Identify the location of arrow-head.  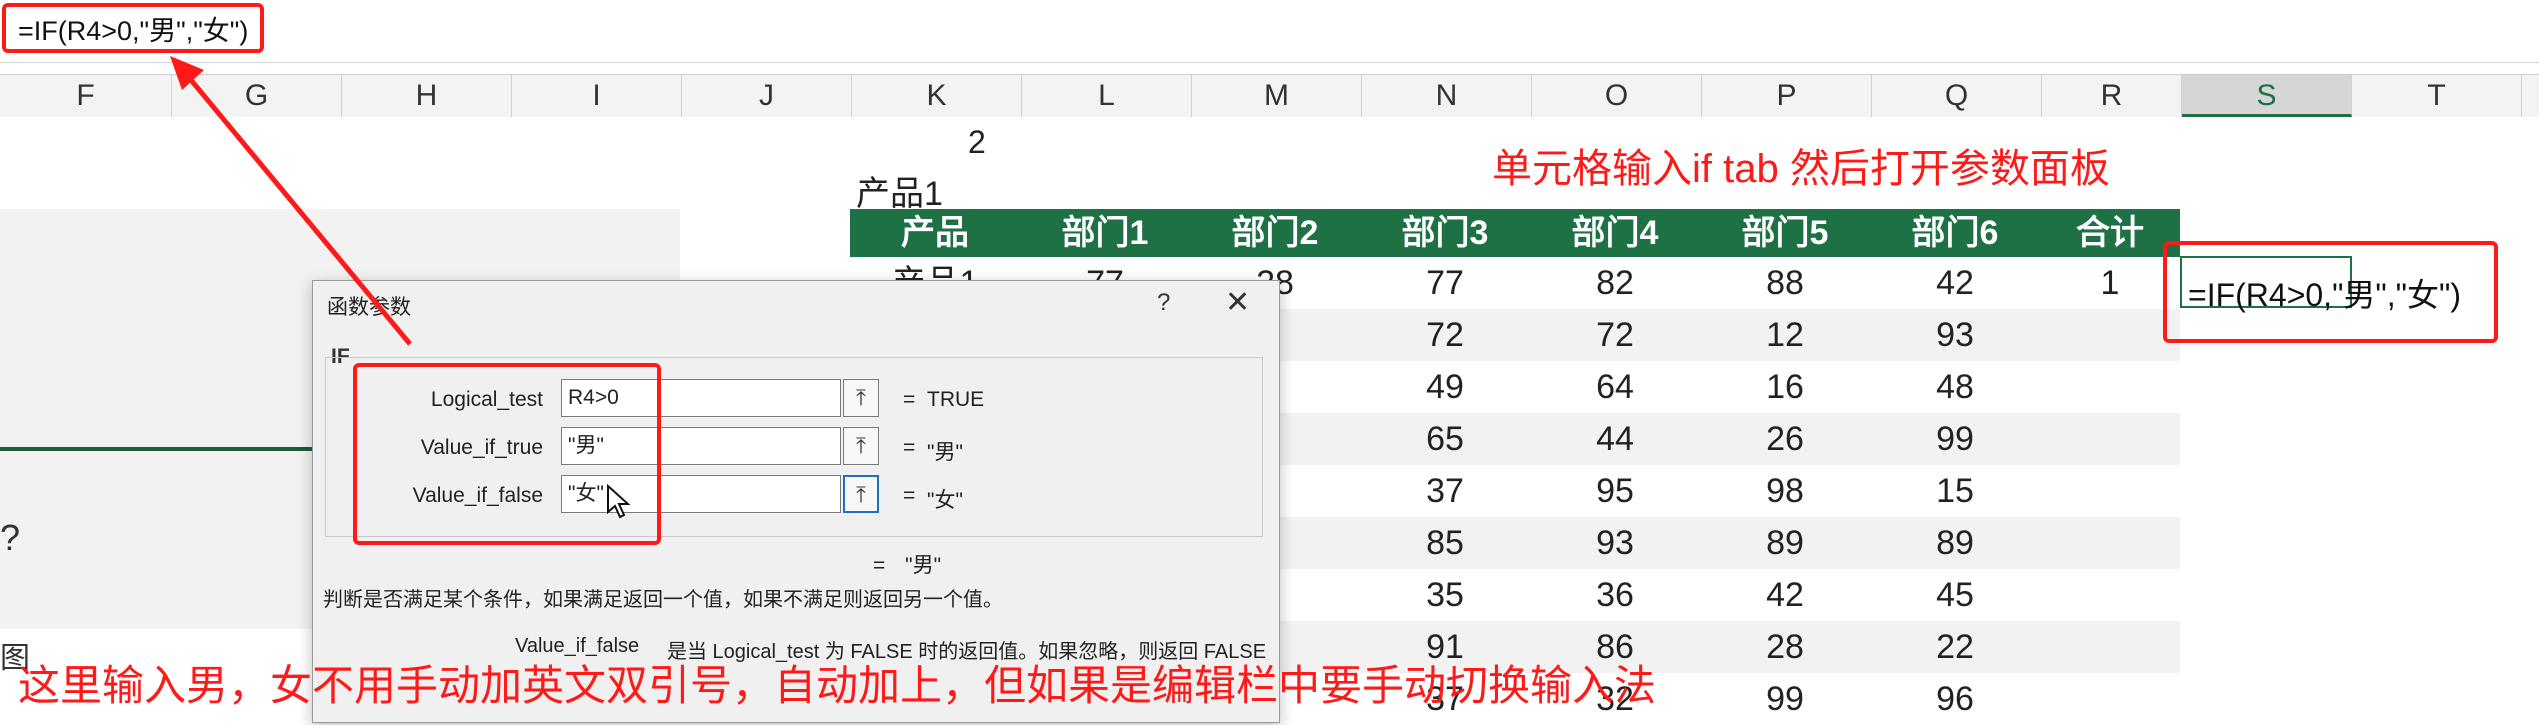
(187, 73).